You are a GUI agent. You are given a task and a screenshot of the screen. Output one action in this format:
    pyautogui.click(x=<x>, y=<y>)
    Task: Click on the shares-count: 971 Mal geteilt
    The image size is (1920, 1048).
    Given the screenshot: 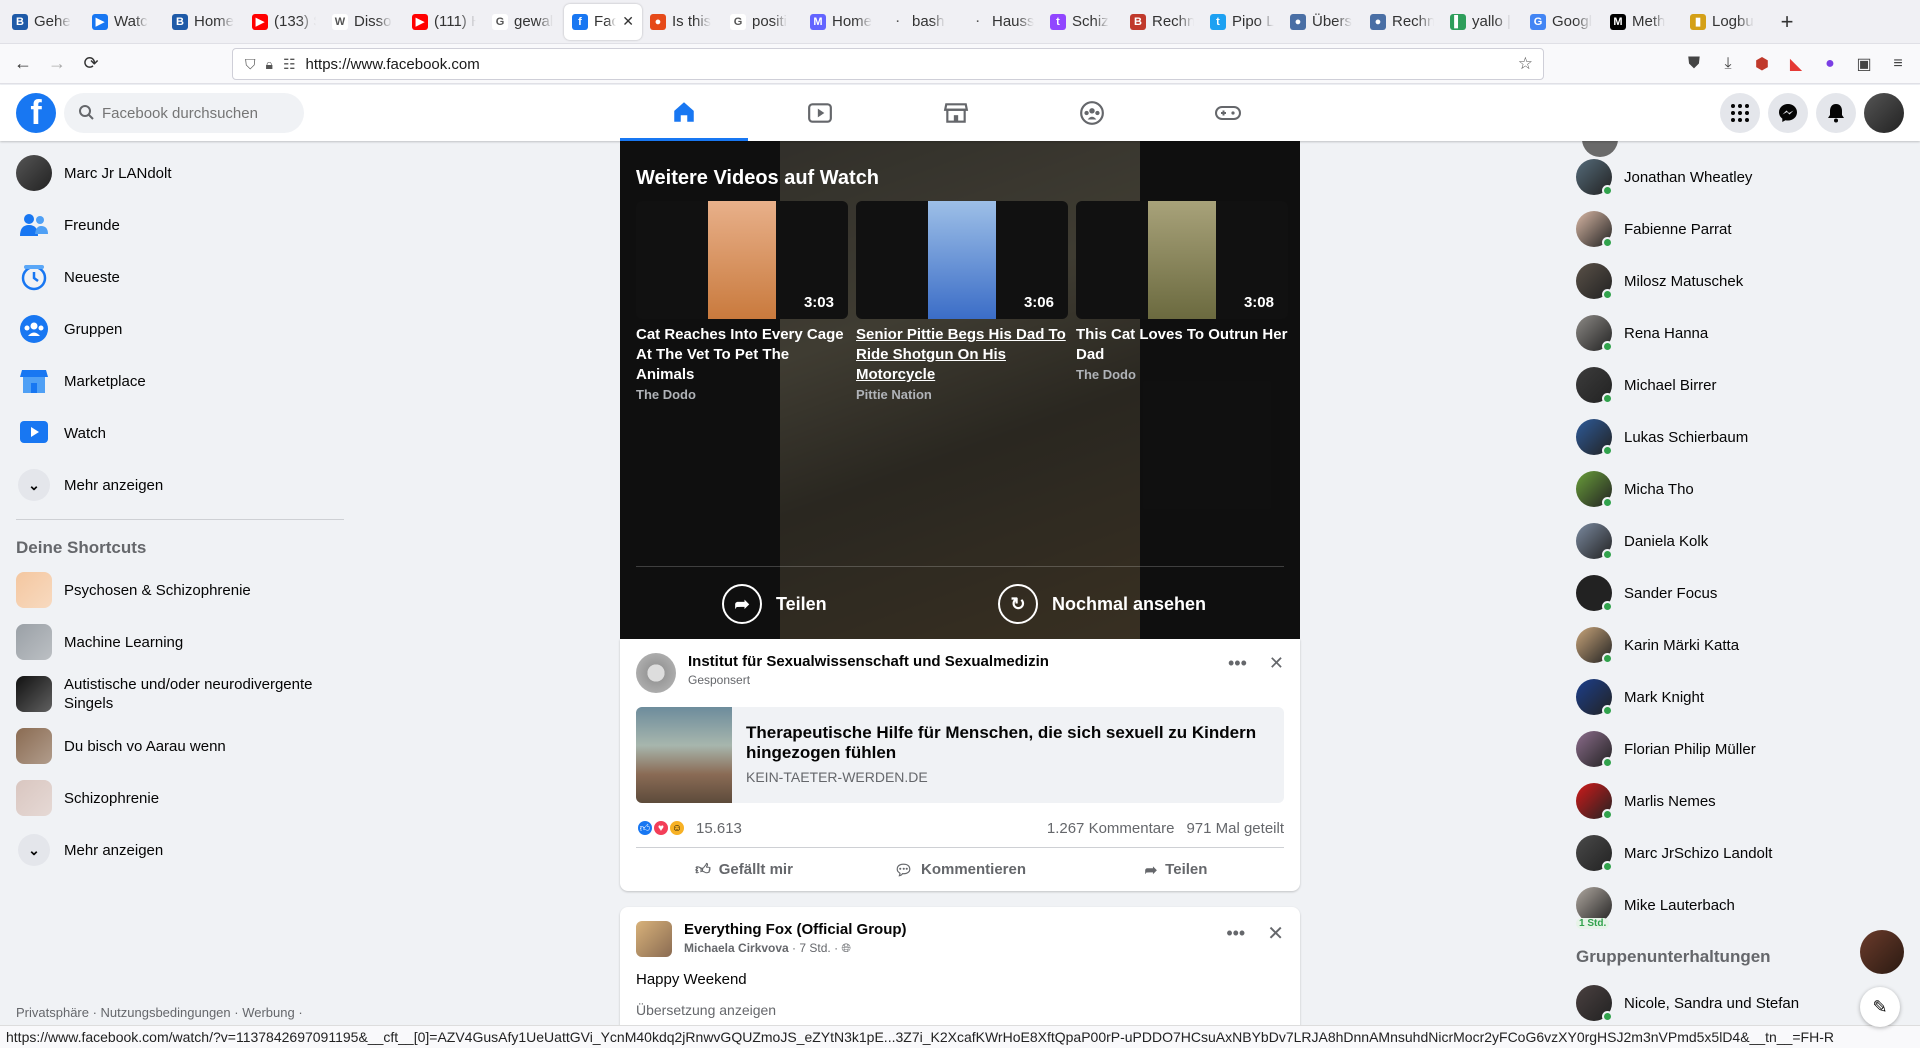 What is the action you would take?
    pyautogui.click(x=1235, y=828)
    